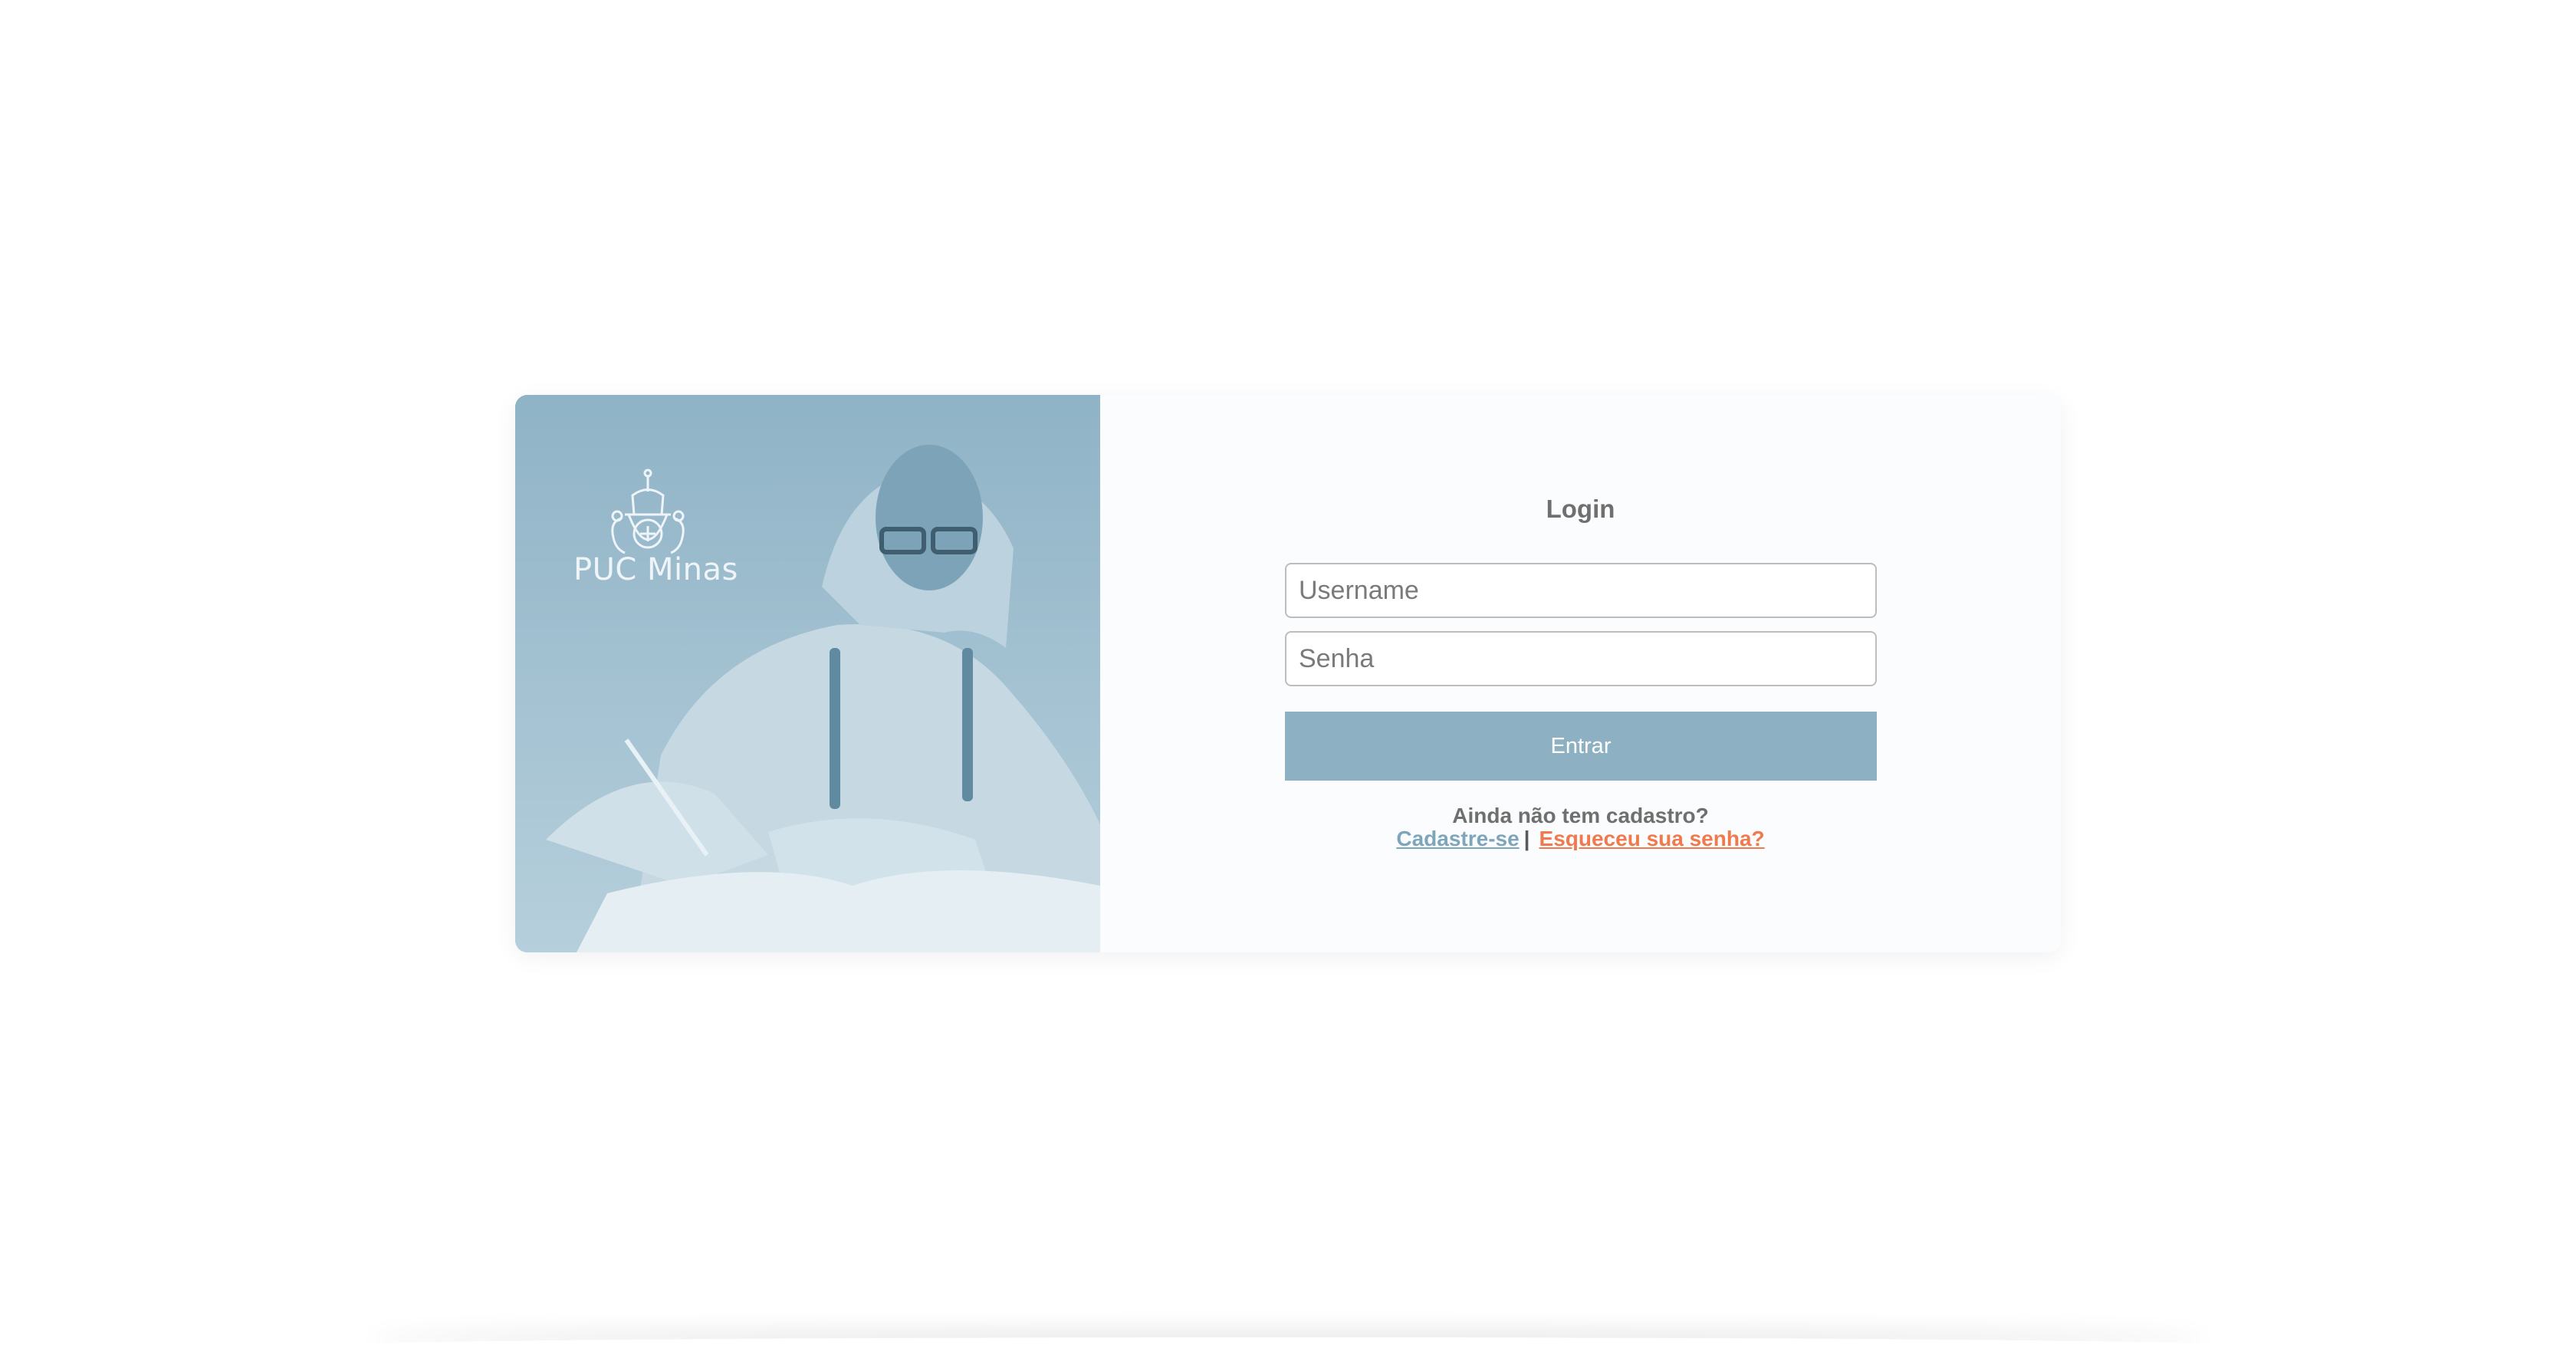 The image size is (2576, 1345). What do you see at coordinates (1581, 590) in the screenshot?
I see `username-input` at bounding box center [1581, 590].